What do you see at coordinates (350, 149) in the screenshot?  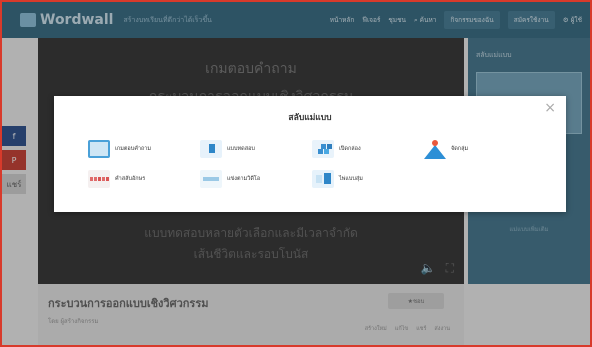 I see `template-label: เปิดกล่อง` at bounding box center [350, 149].